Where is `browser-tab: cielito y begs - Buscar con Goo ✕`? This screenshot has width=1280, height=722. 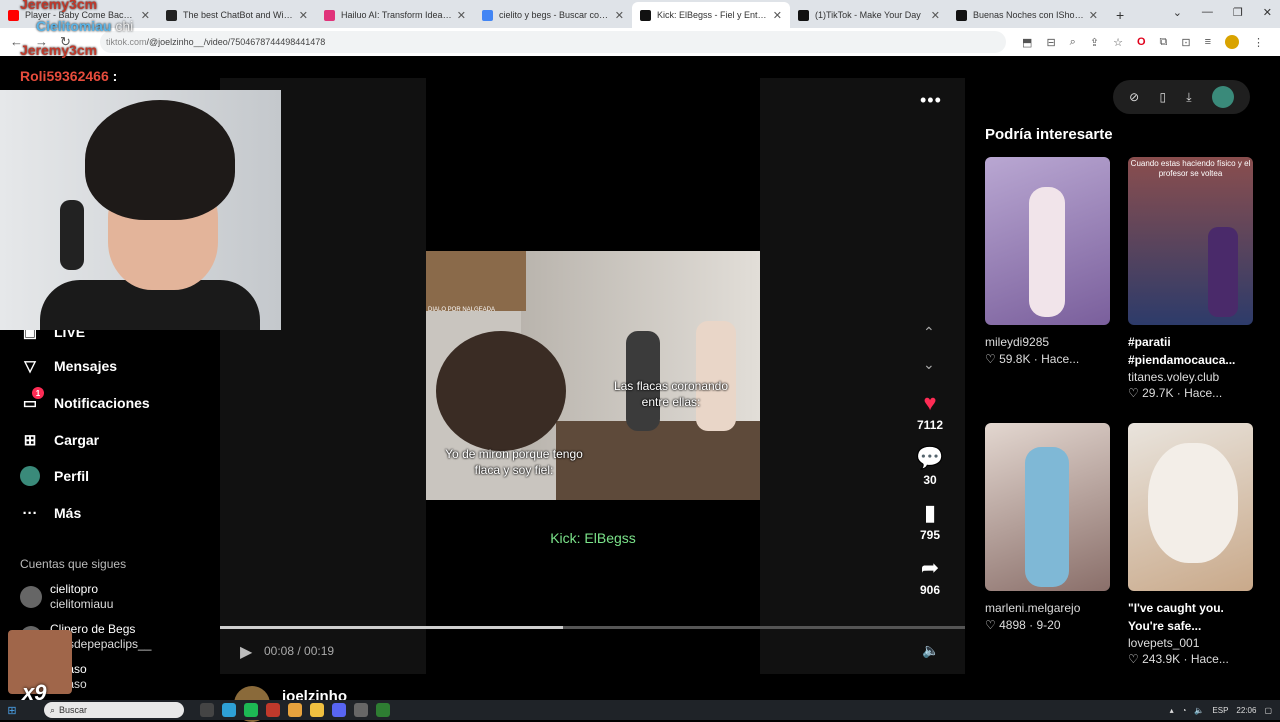 browser-tab: cielito y begs - Buscar con Goo ✕ is located at coordinates (553, 15).